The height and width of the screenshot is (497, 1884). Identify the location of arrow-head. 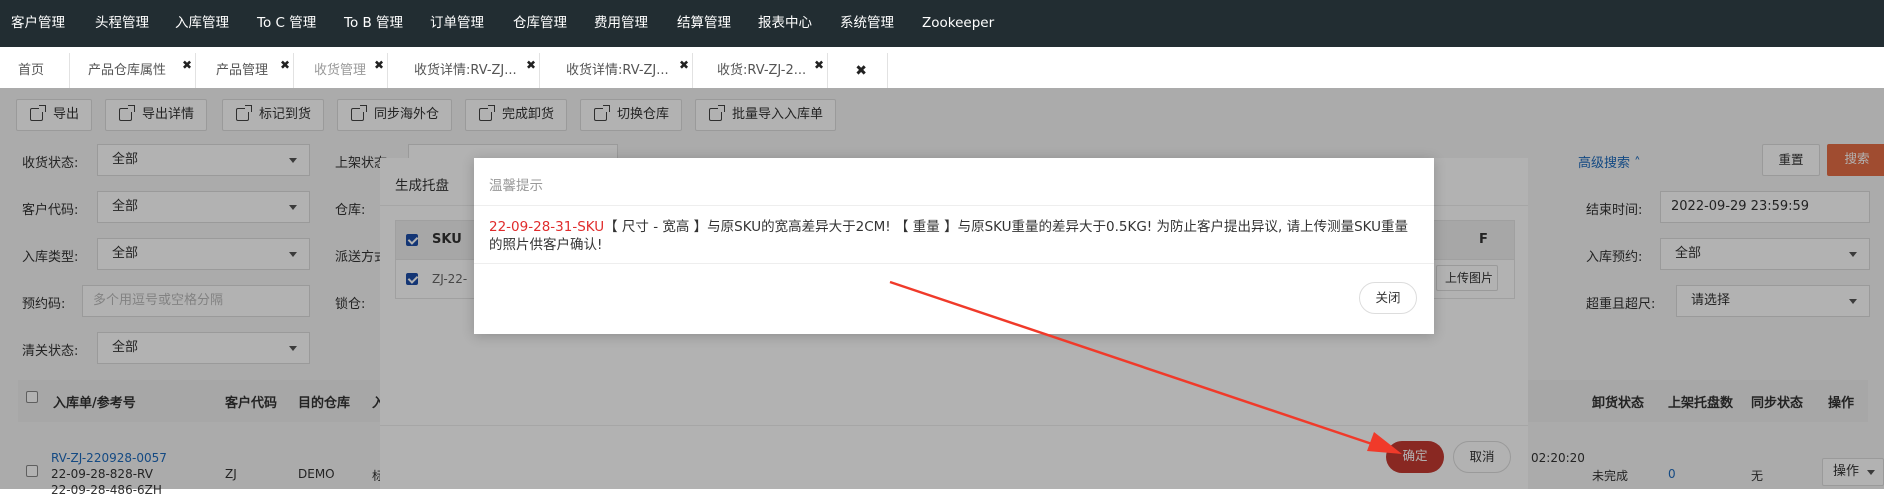
(1384, 443).